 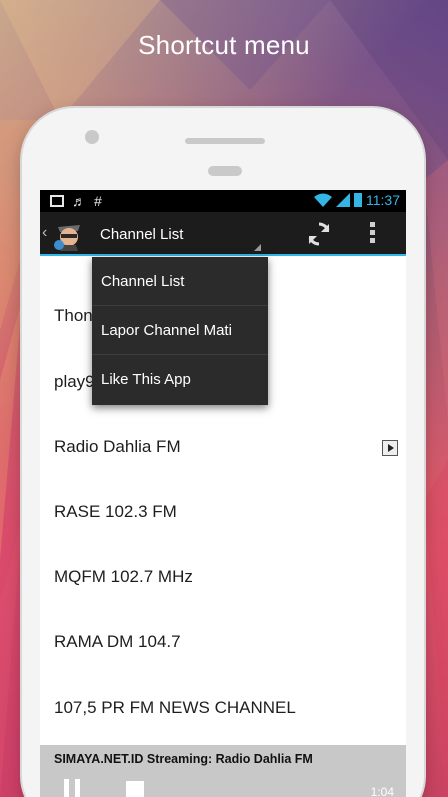 I want to click on list-item: 107,5 PR FM NEWS CHANNEL, so click(x=223, y=708).